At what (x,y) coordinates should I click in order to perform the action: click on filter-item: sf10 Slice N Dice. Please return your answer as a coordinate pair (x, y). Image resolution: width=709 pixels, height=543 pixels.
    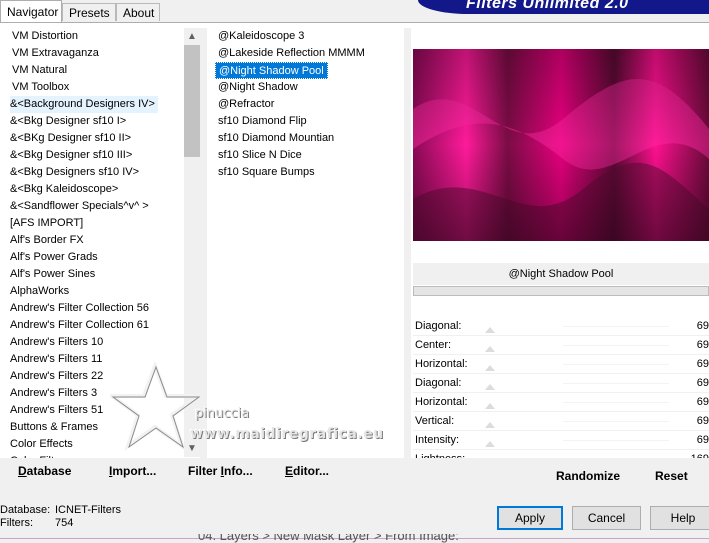
    Looking at the image, I should click on (306, 155).